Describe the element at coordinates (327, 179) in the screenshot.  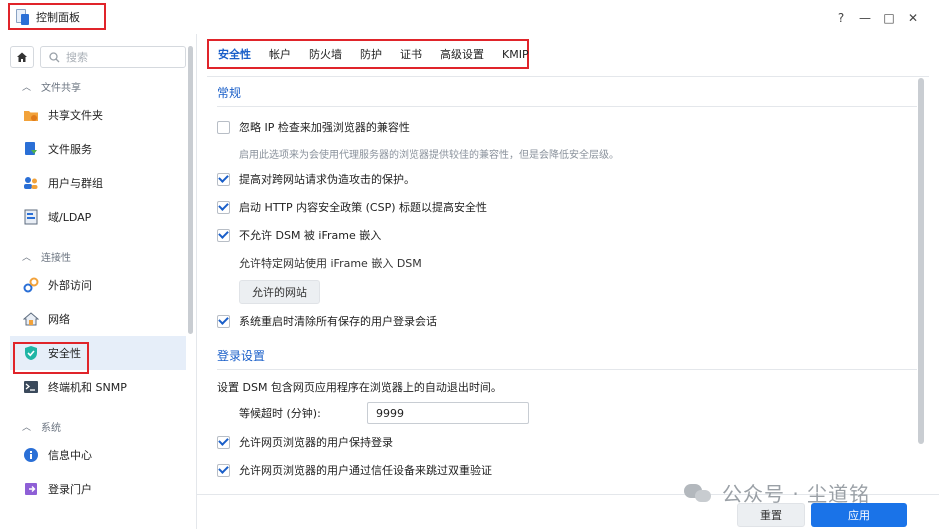
I see `option-label: 提高对跨网站请求伪造攻击的保护。` at that location.